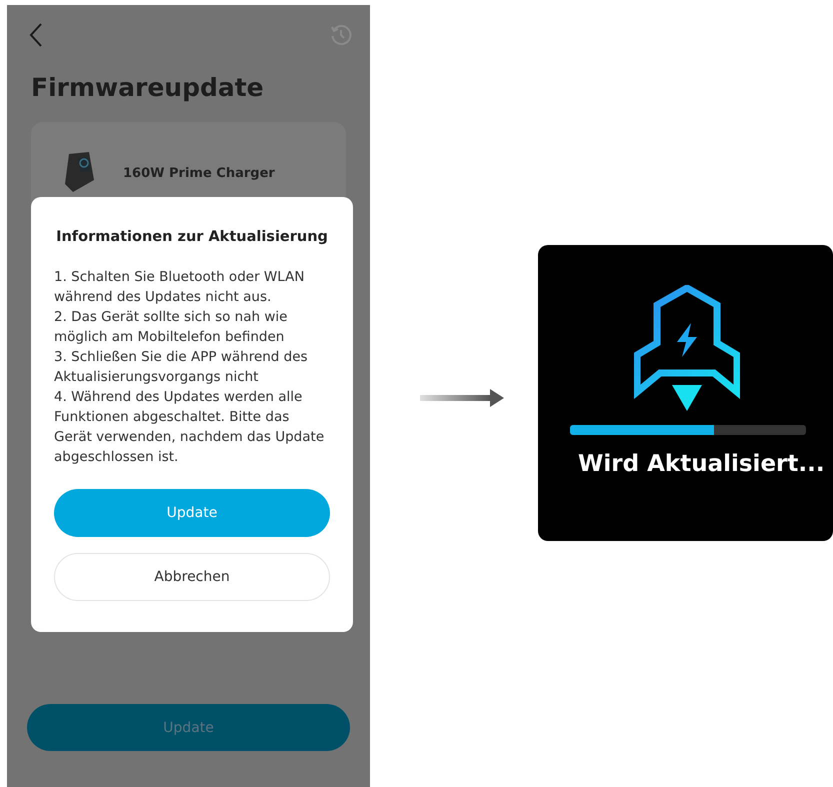 This screenshot has height=787, width=833. What do you see at coordinates (148, 87) in the screenshot?
I see `page-title: Firmwareupdate` at bounding box center [148, 87].